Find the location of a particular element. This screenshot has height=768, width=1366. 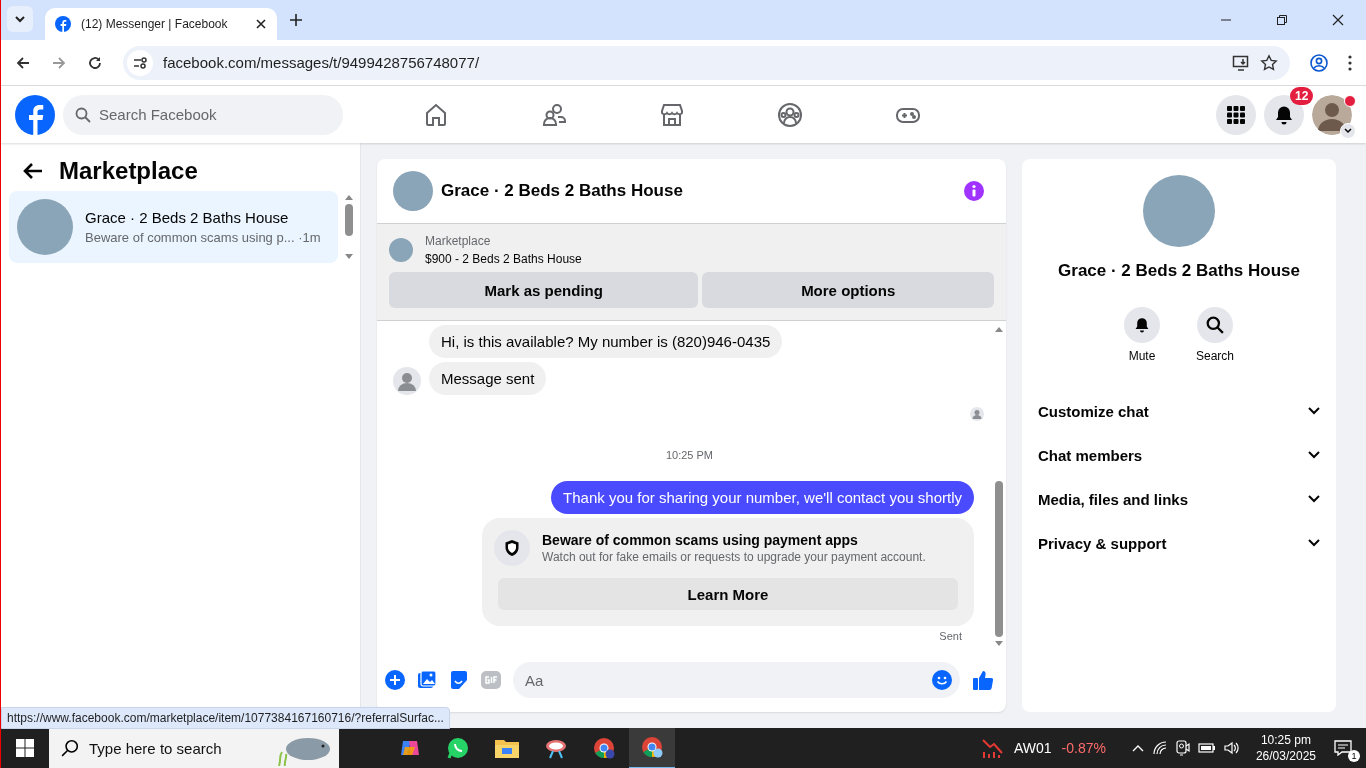

forward-icon is located at coordinates (59, 62).